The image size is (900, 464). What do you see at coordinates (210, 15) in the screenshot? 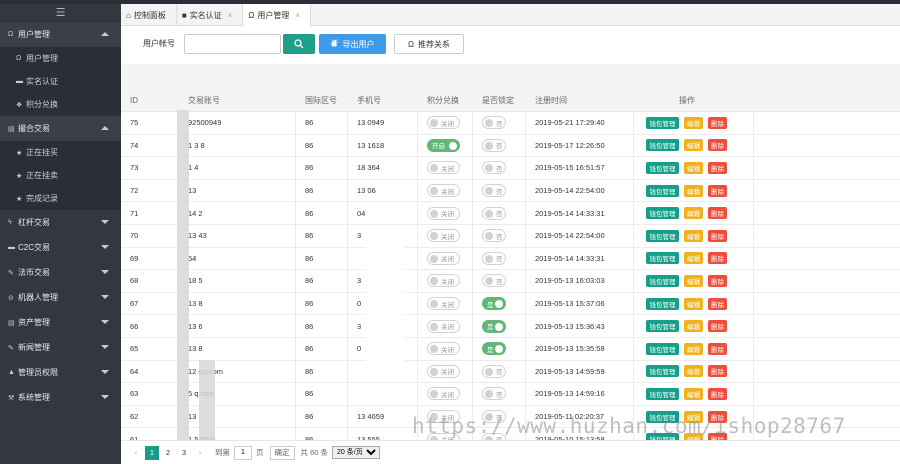
I see `tab-1: ■ 实名认证 ×` at bounding box center [210, 15].